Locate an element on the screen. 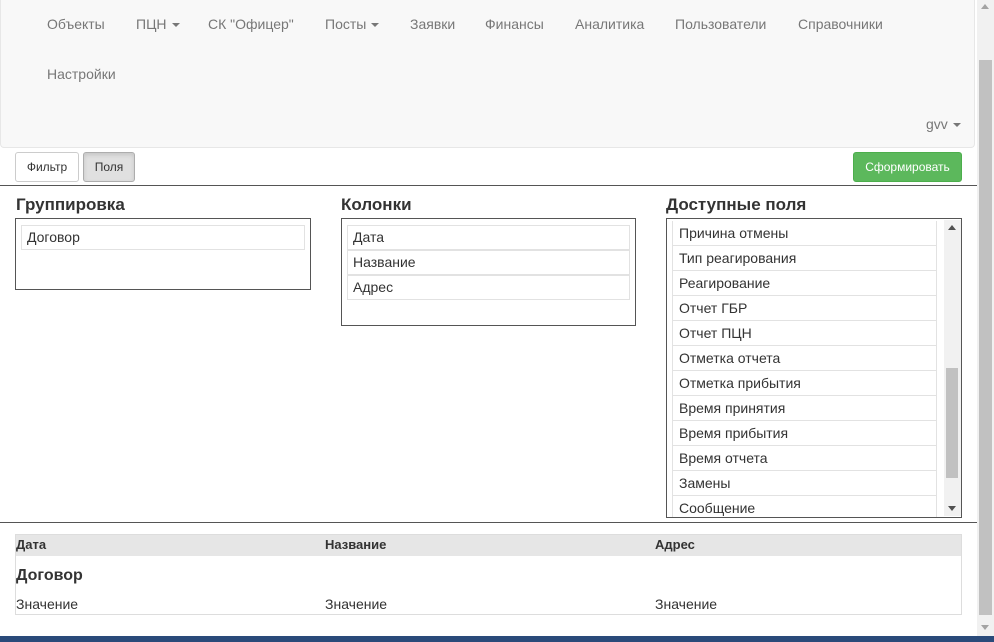 The width and height of the screenshot is (994, 642). group-title: Договор is located at coordinates (49, 575).